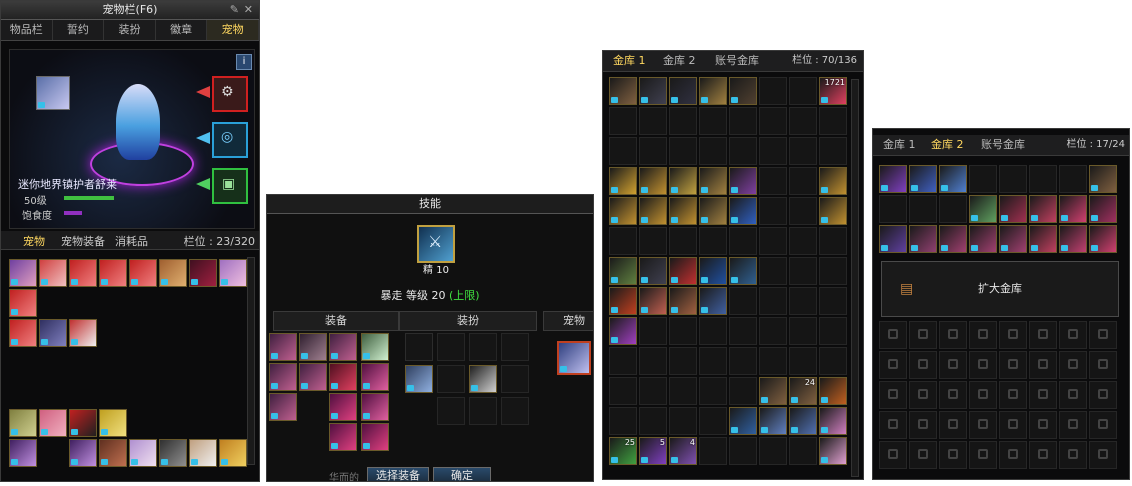  What do you see at coordinates (899, 145) in the screenshot?
I see `tab-bank2-1: 金库 1` at bounding box center [899, 145].